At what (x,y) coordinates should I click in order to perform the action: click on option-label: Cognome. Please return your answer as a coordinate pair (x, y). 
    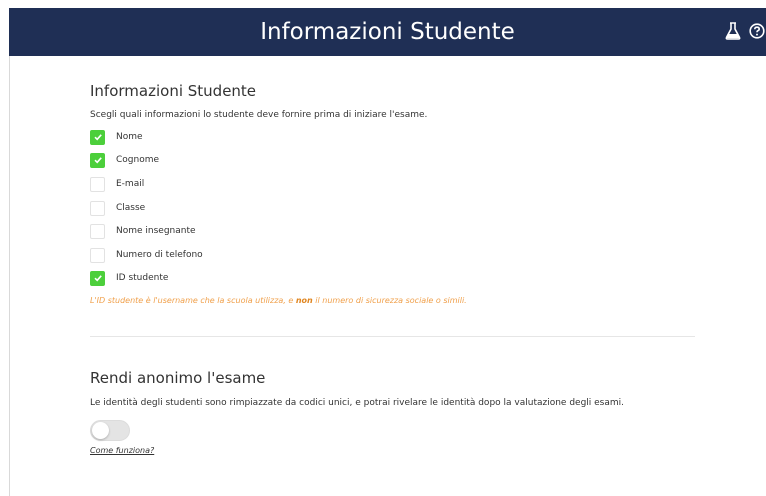
    Looking at the image, I should click on (138, 160).